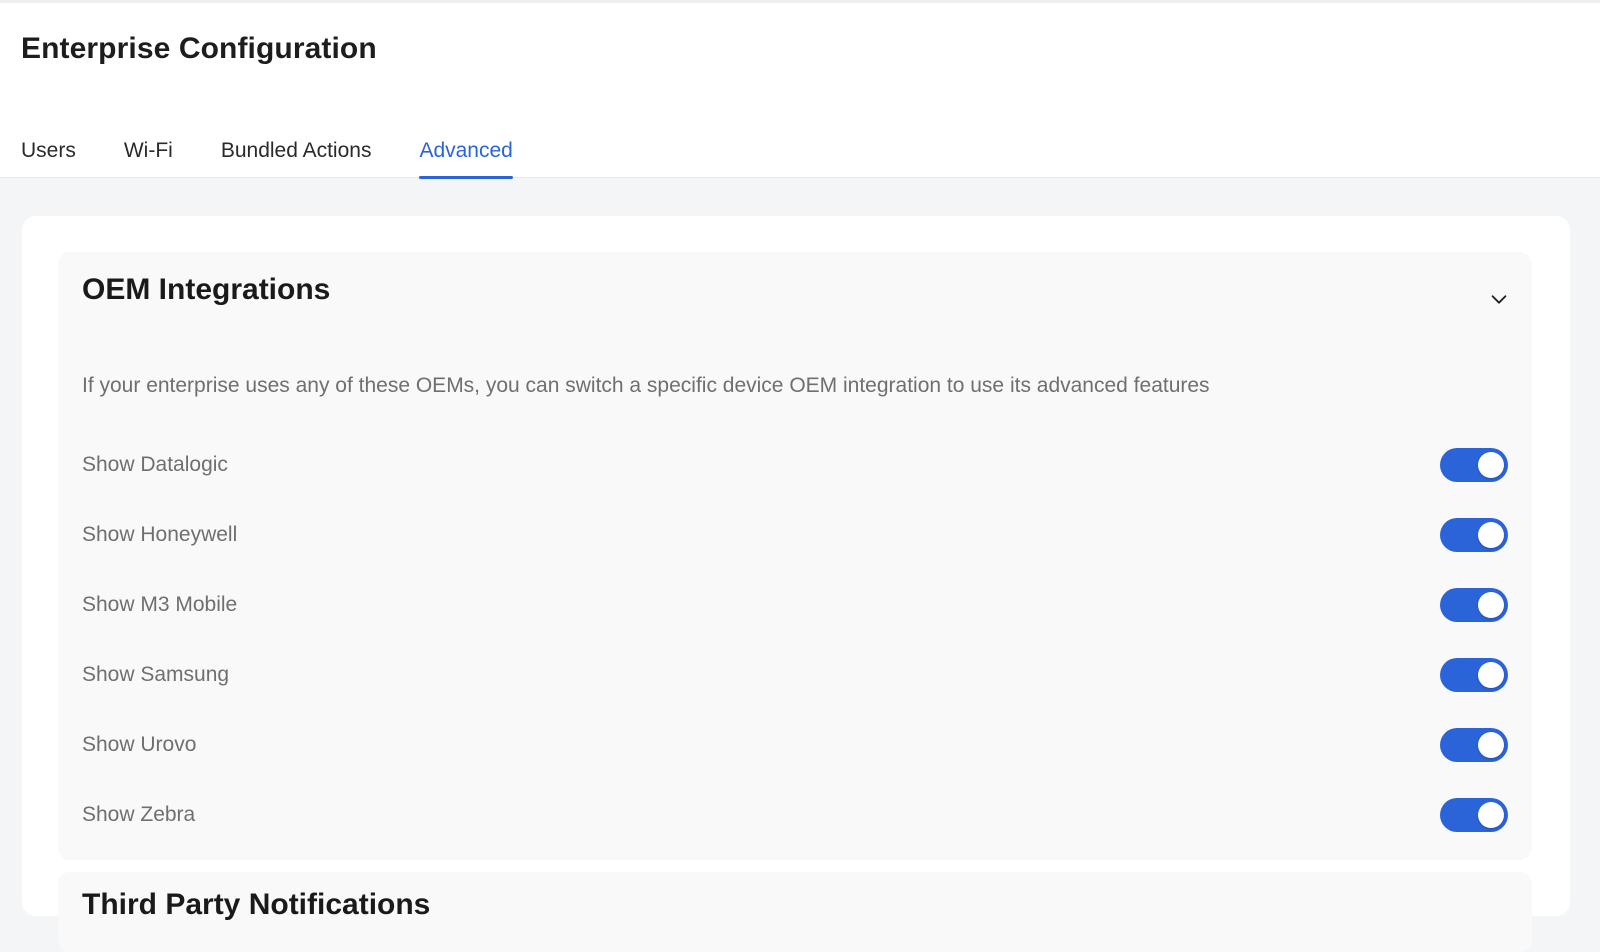 The height and width of the screenshot is (952, 1600). I want to click on toggle-label: Show Zebra, so click(139, 814).